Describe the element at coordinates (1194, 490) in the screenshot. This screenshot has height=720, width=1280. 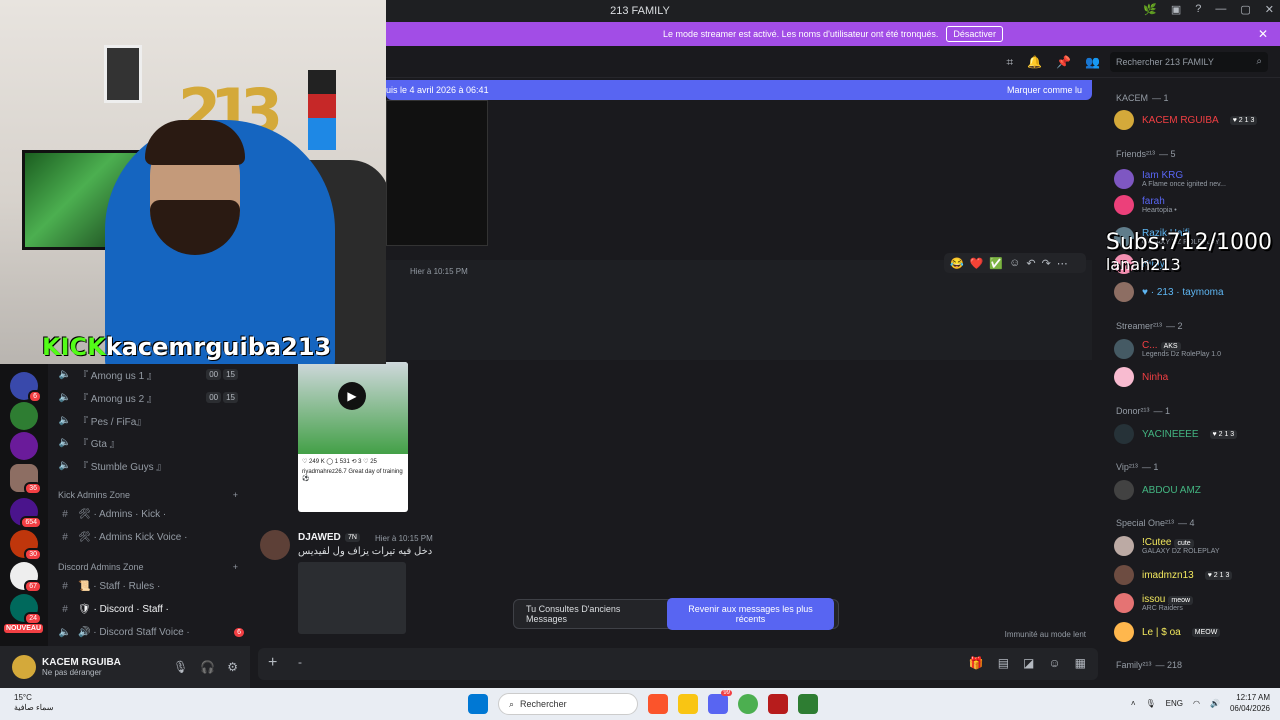
I see `member-item: ABDOU AMZ` at that location.